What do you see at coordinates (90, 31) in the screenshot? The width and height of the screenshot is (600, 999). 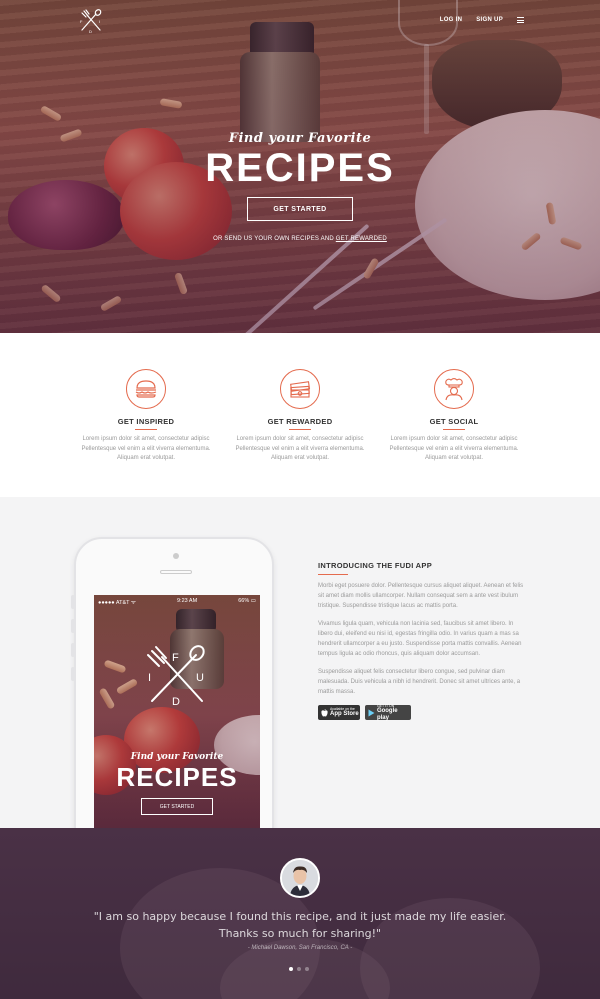 I see `svg-text: D` at bounding box center [90, 31].